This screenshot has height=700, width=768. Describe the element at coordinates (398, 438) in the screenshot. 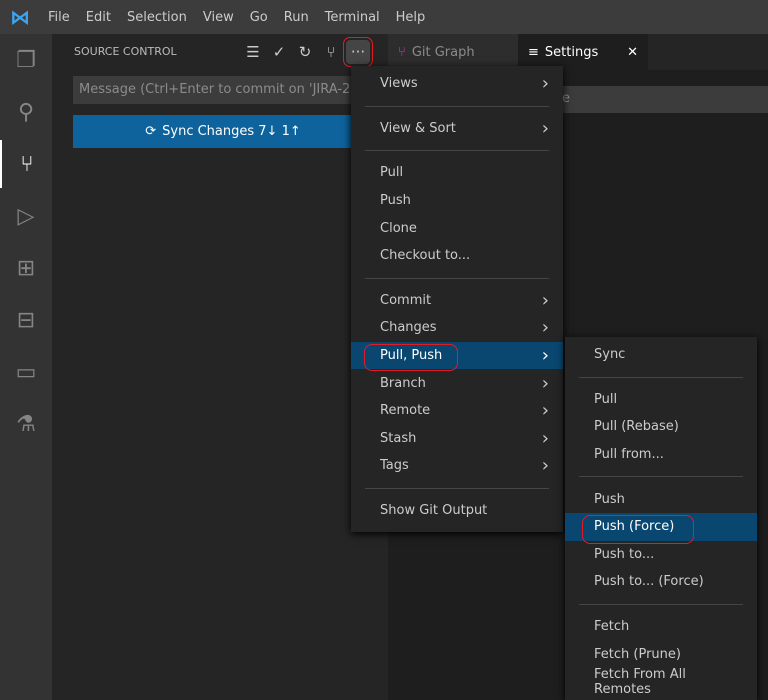

I see `menu-item-label: Stash` at that location.